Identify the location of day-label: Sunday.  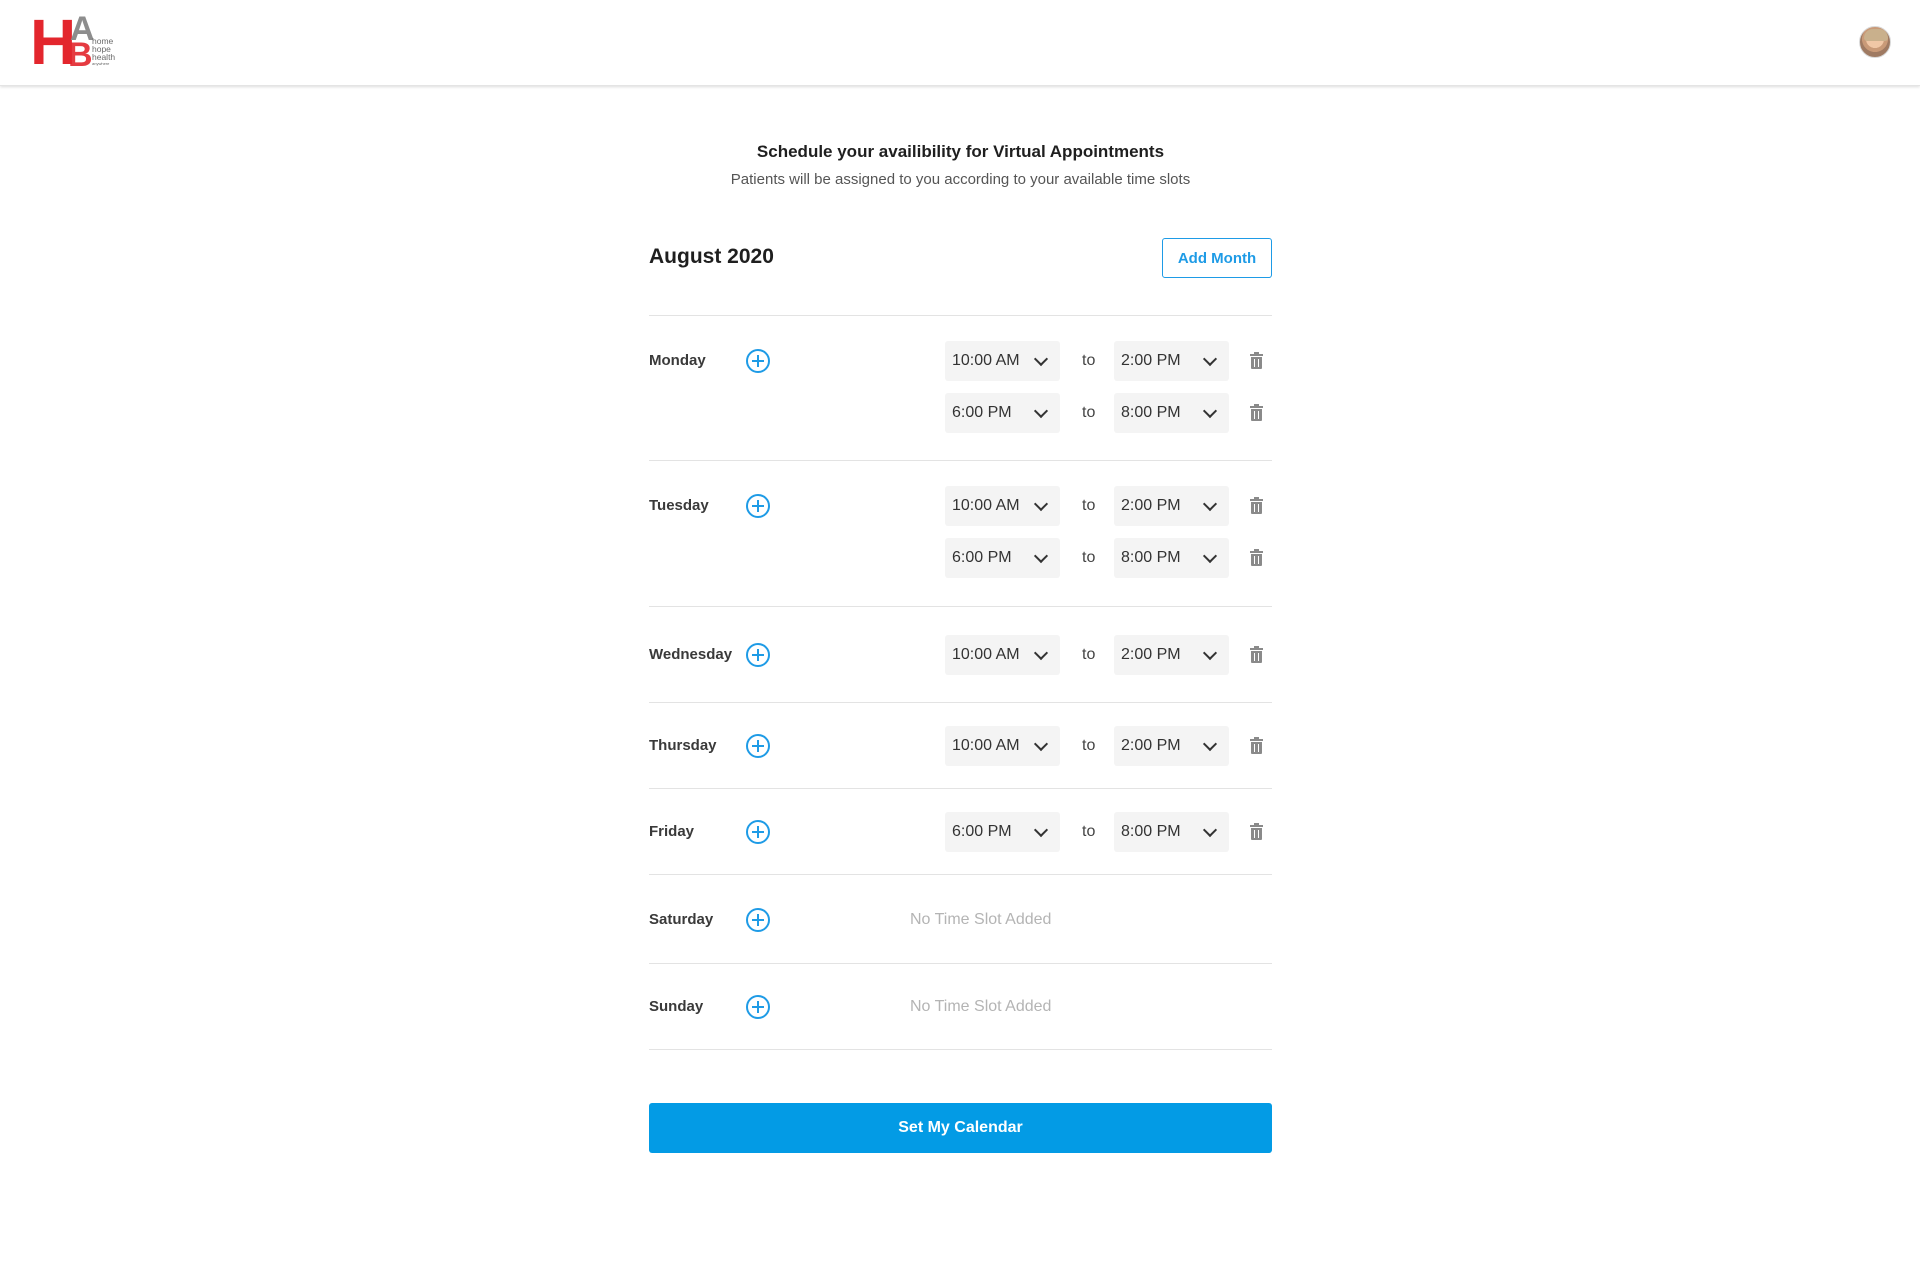
(676, 1006).